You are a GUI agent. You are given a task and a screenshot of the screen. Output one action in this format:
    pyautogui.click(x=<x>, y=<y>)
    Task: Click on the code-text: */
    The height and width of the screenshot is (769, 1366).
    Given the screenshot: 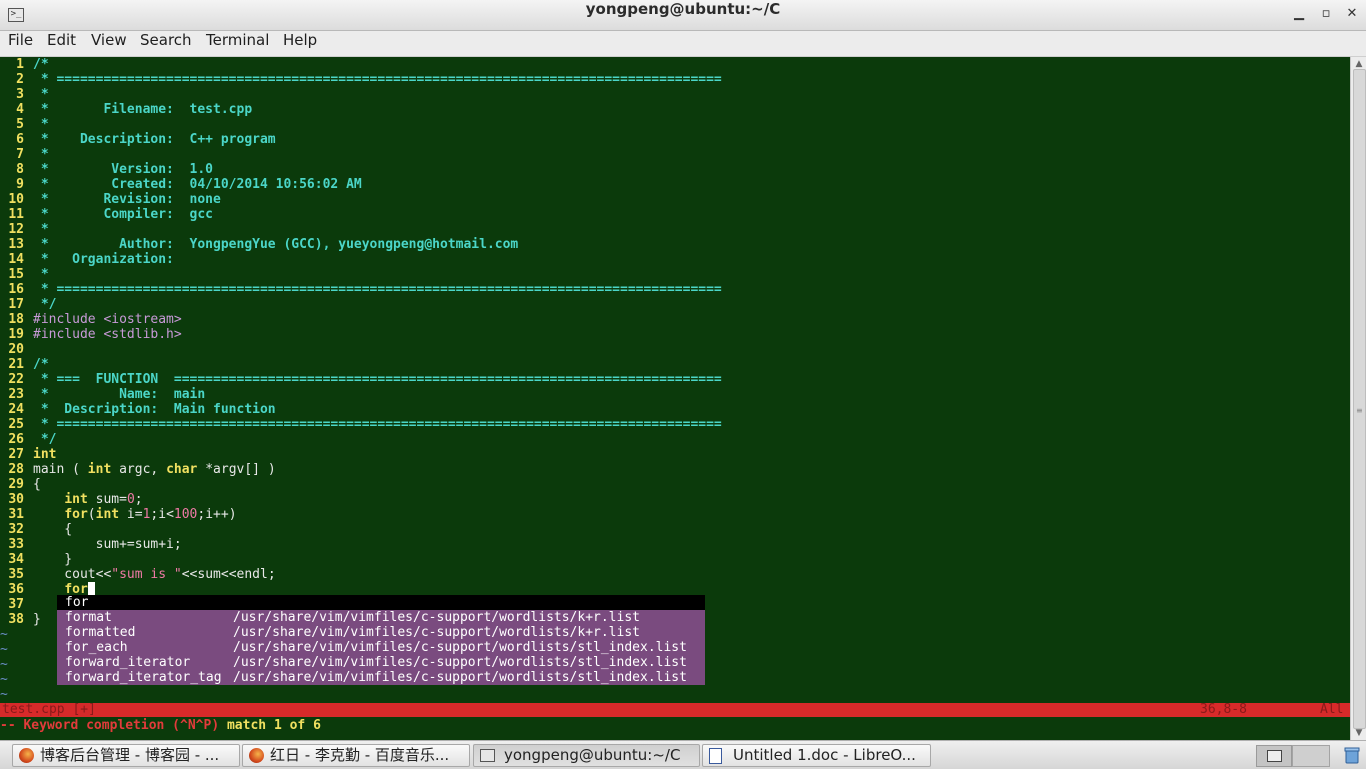 What is the action you would take?
    pyautogui.click(x=45, y=439)
    